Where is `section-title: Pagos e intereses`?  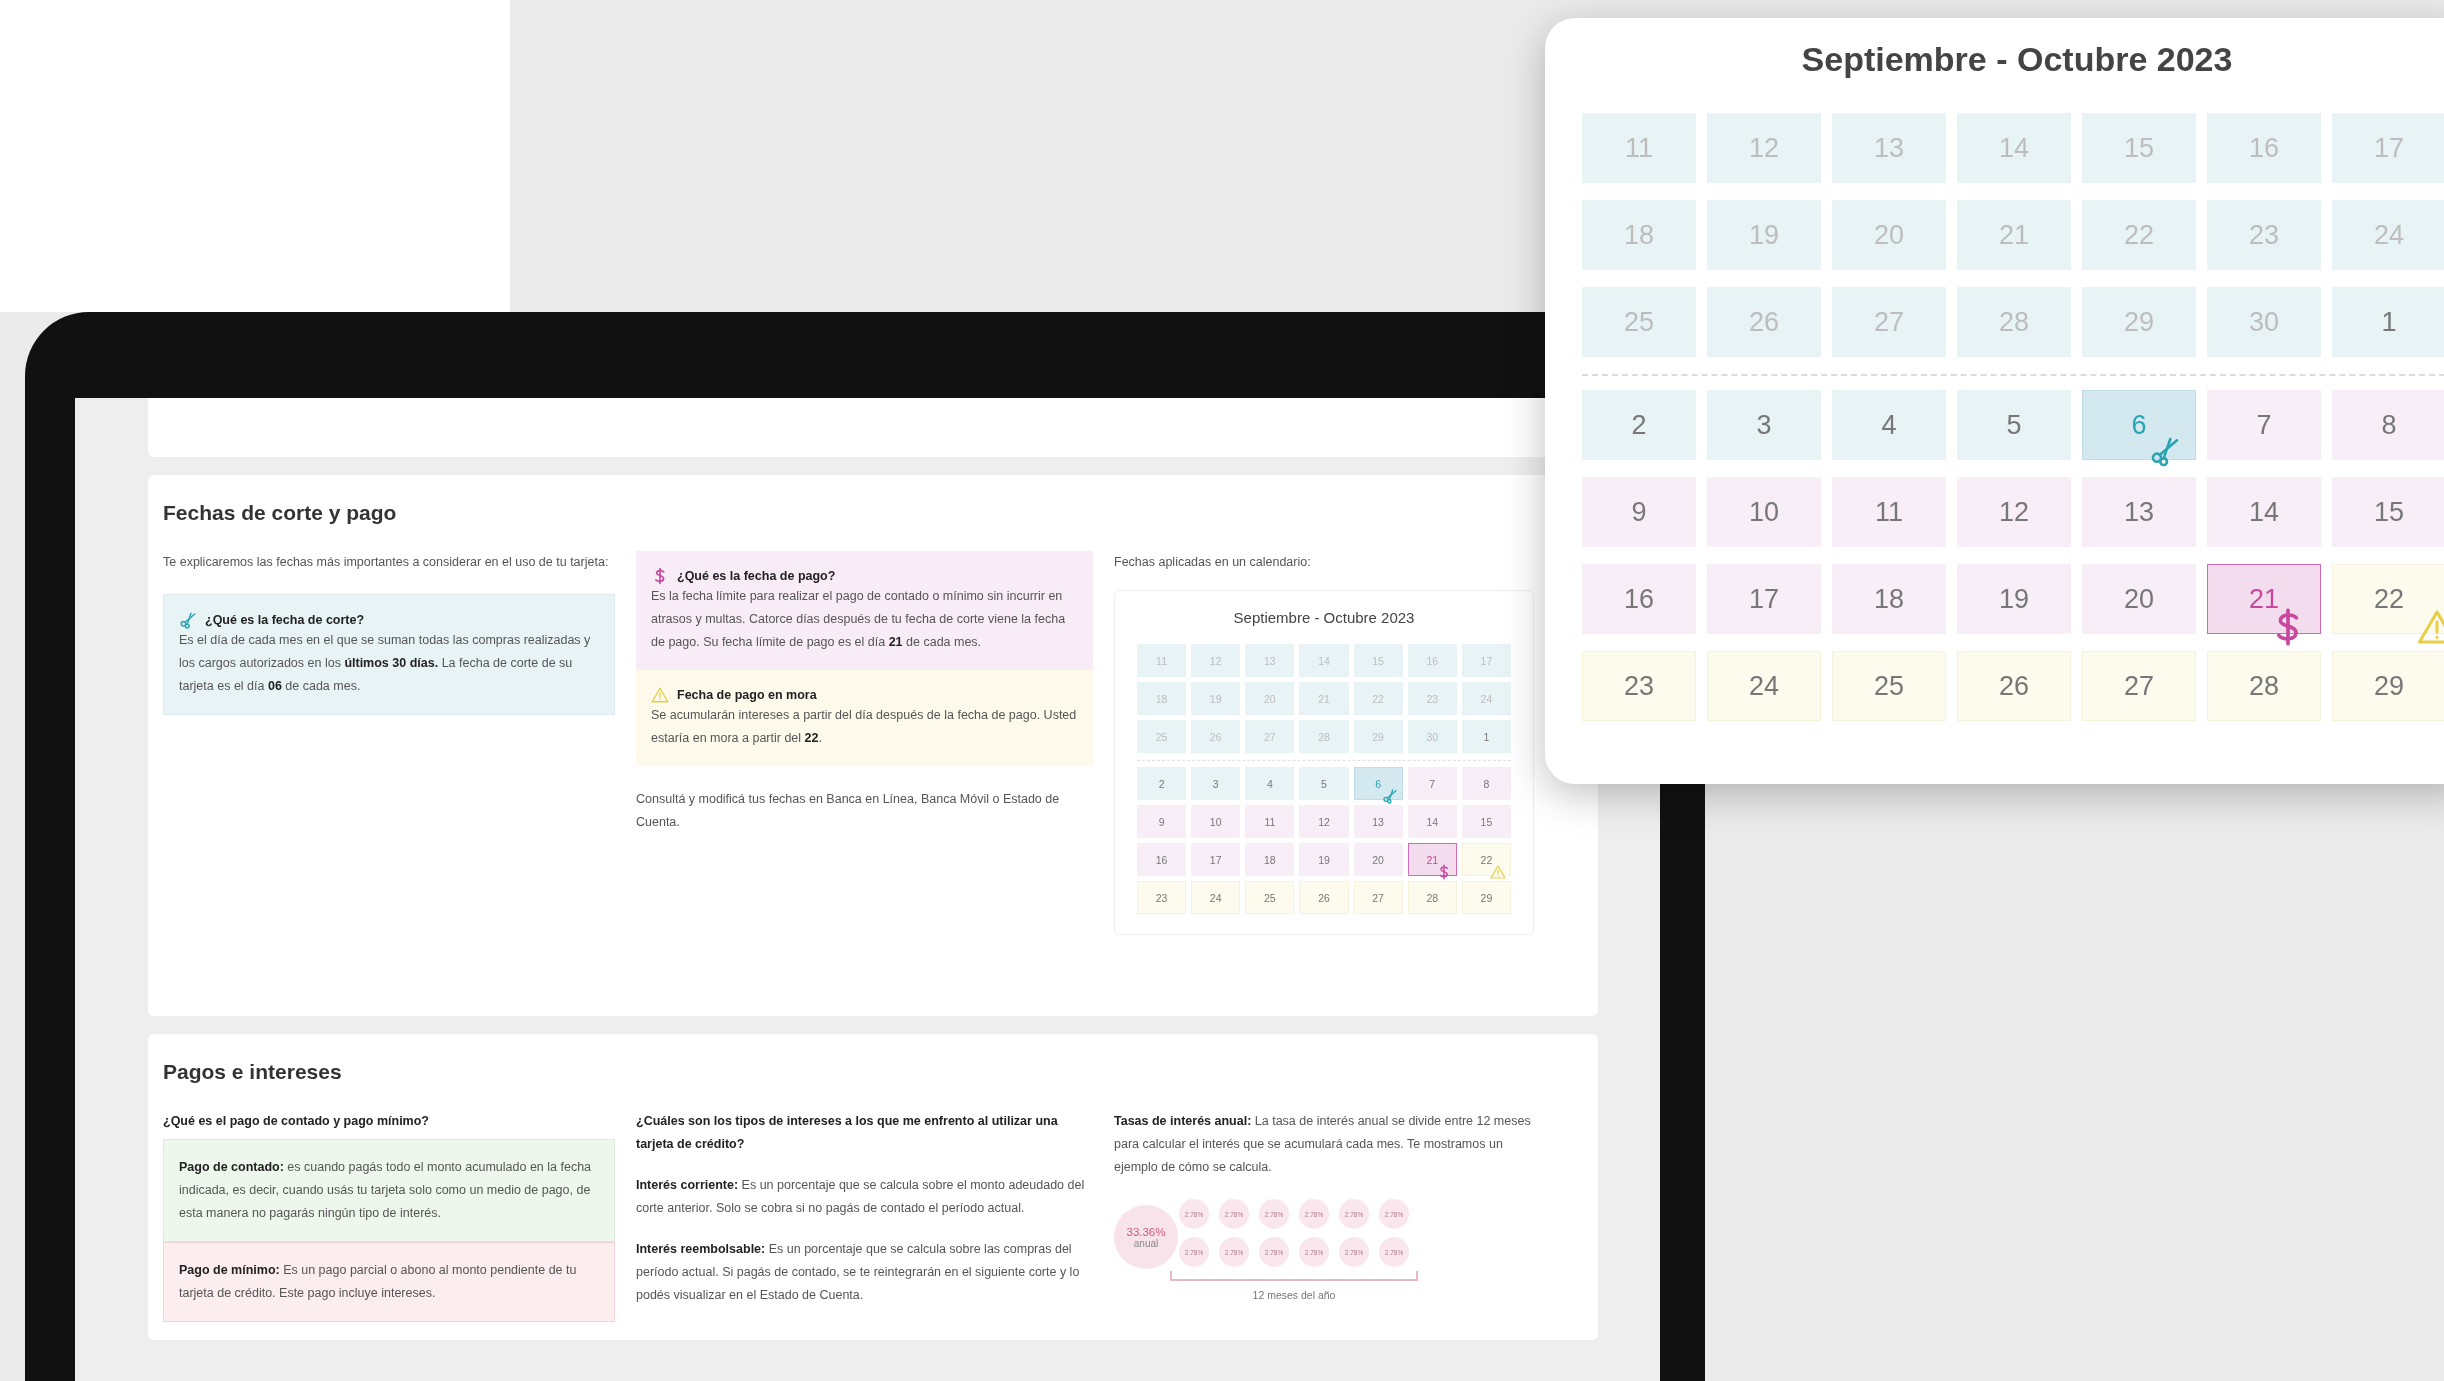 section-title: Pagos e intereses is located at coordinates (253, 1072).